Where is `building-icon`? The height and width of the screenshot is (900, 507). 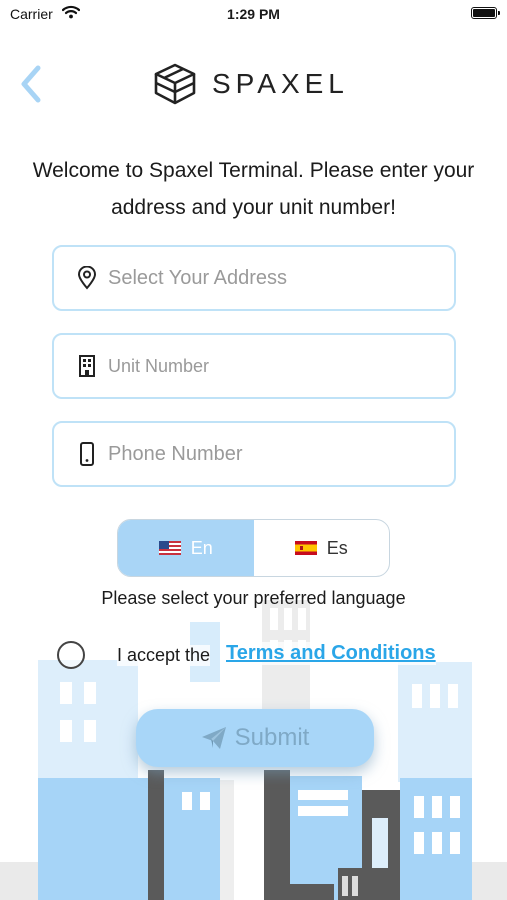
building-icon is located at coordinates (87, 366).